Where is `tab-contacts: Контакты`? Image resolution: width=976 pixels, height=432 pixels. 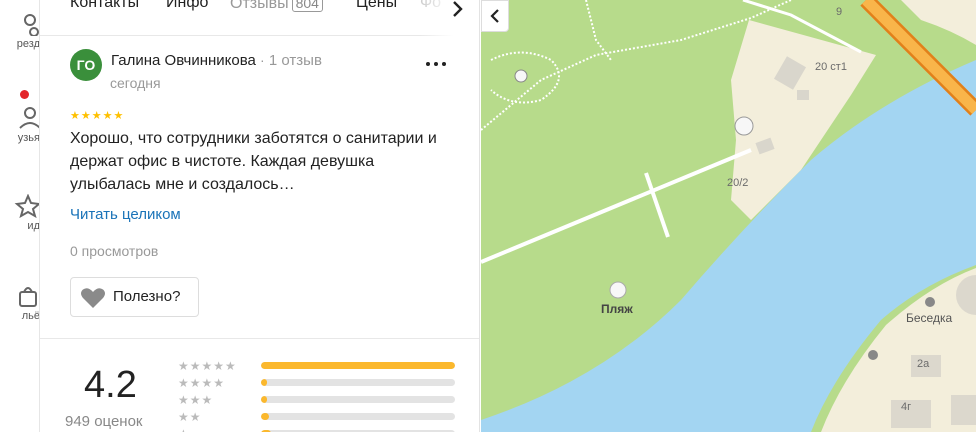
tab-contacts: Контакты is located at coordinates (104, 6).